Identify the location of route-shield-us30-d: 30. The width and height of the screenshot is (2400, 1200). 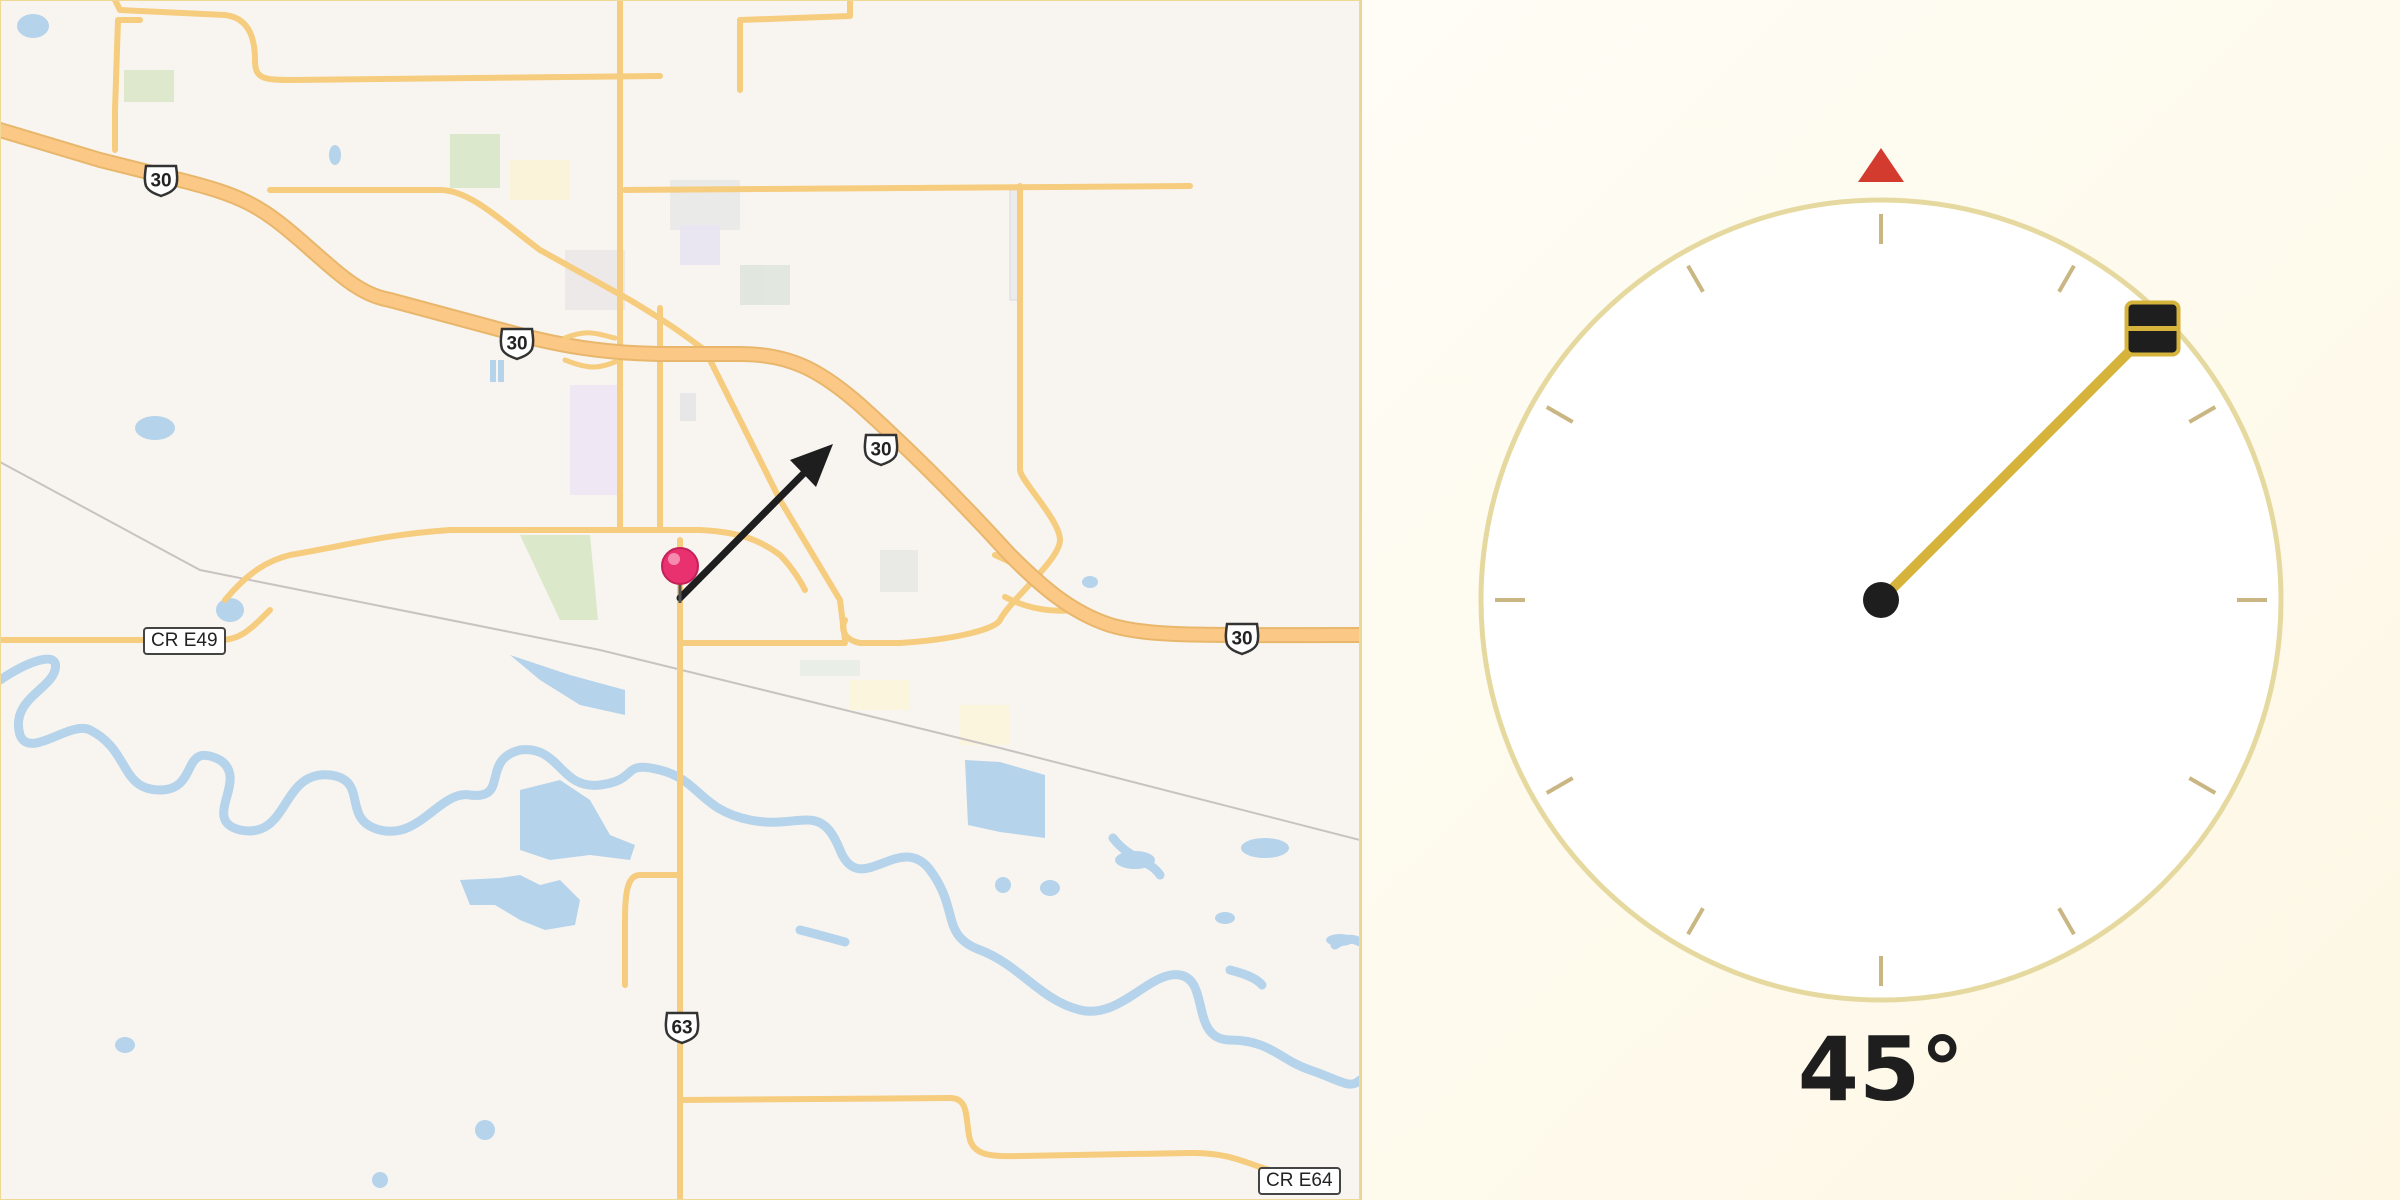
(1242, 639).